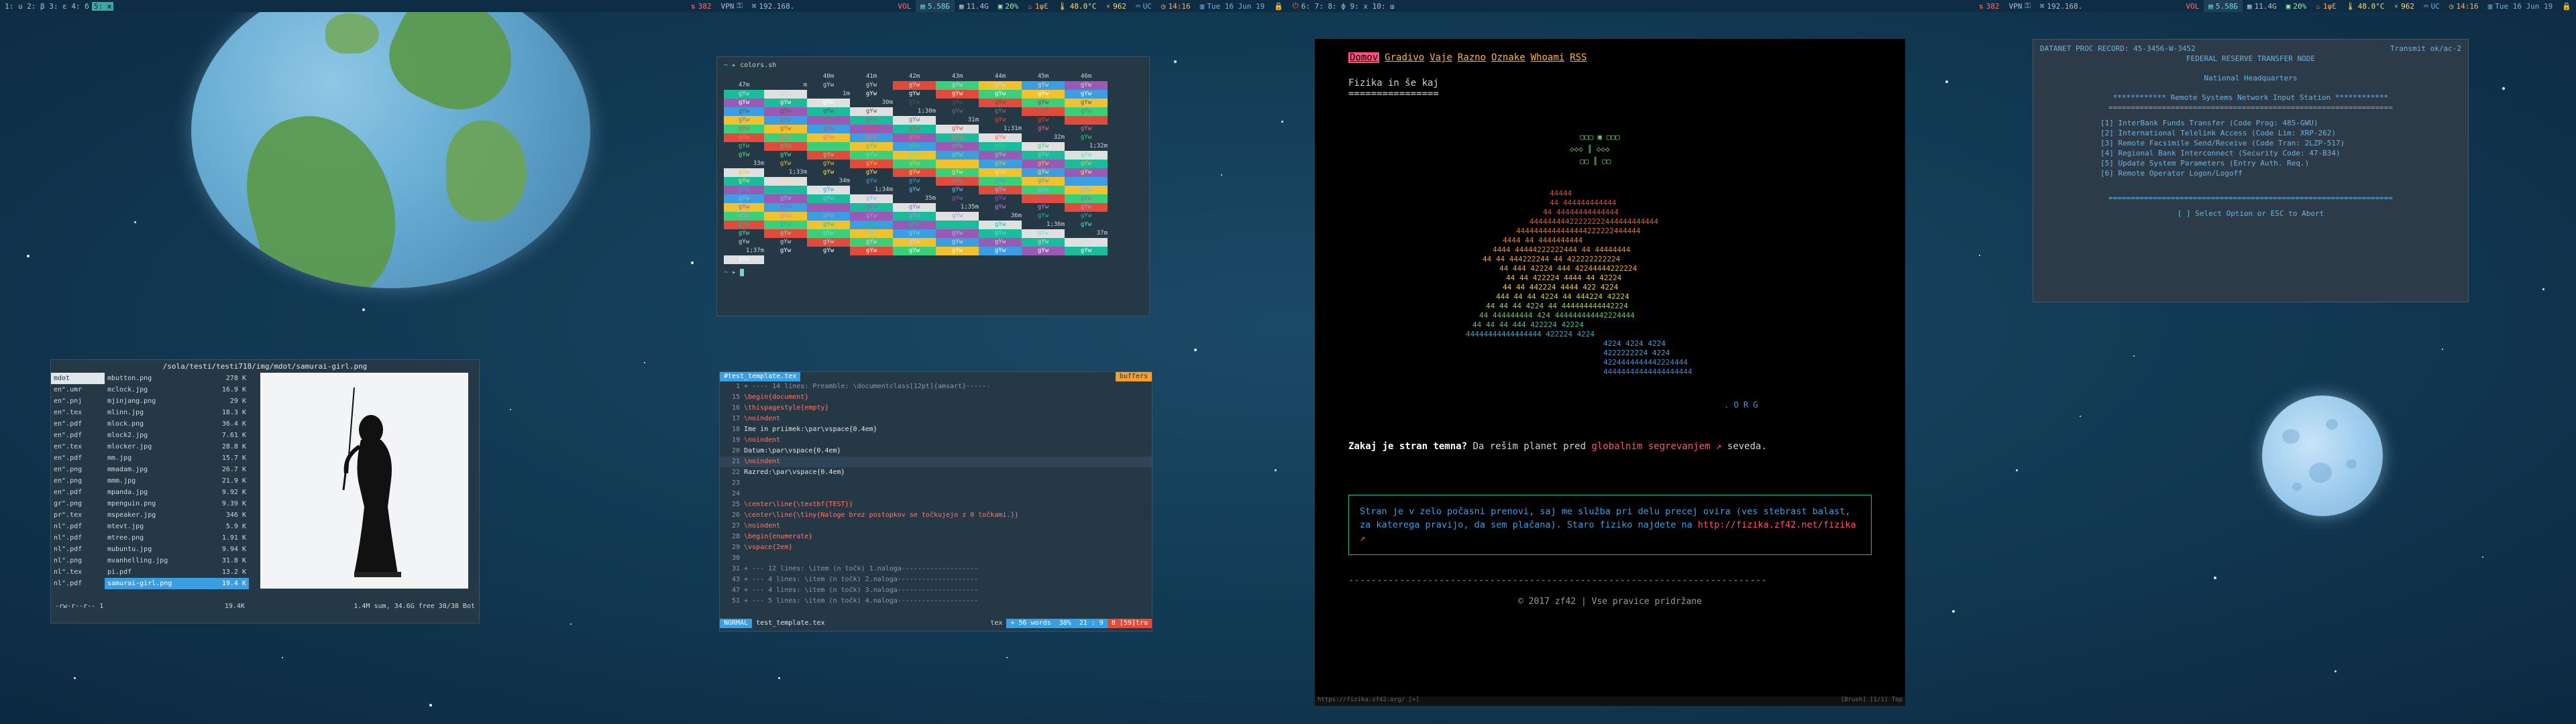 The height and width of the screenshot is (724, 2576). I want to click on ranger-parent-item: gr".png, so click(78, 503).